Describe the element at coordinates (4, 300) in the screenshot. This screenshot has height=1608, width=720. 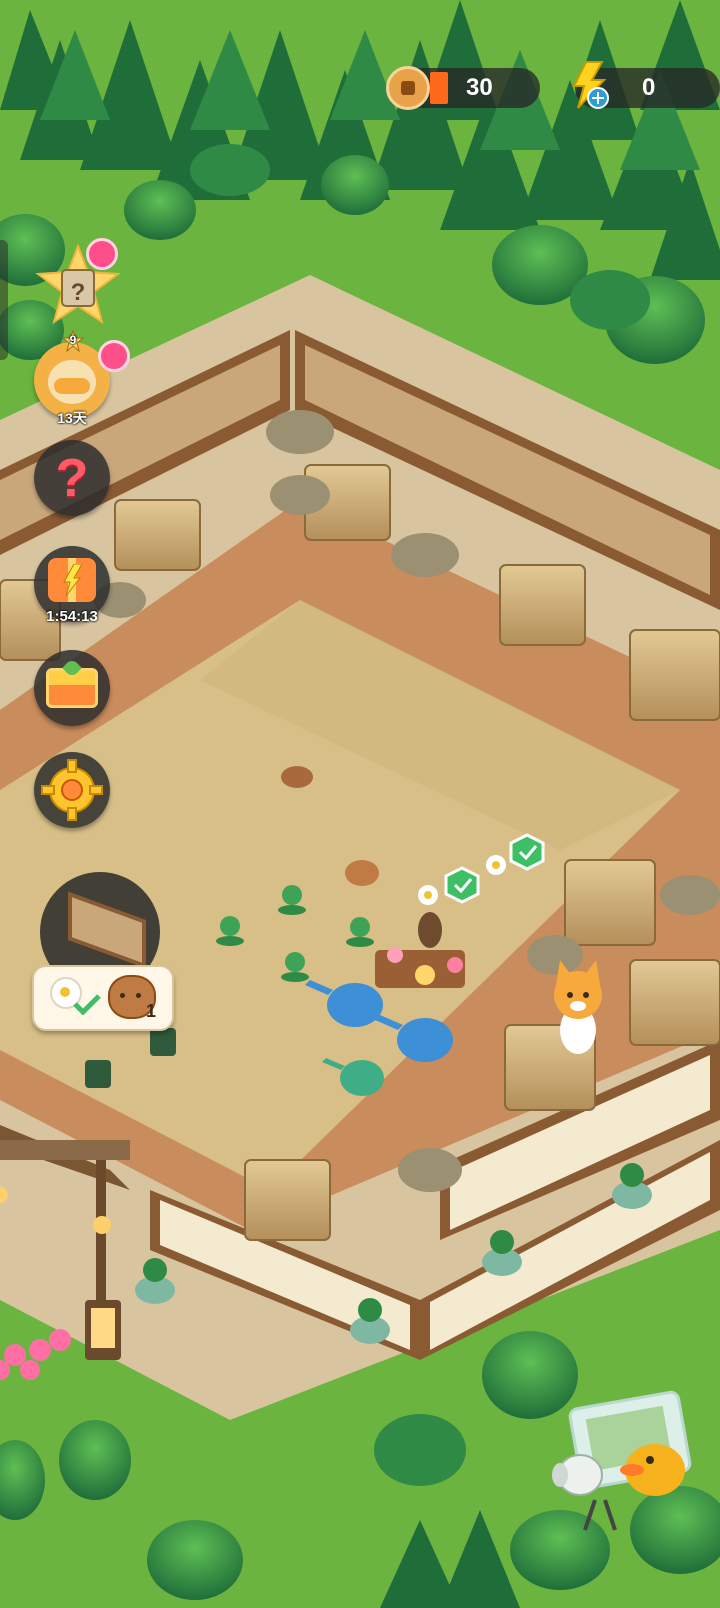
I see `side-drawer-handle` at that location.